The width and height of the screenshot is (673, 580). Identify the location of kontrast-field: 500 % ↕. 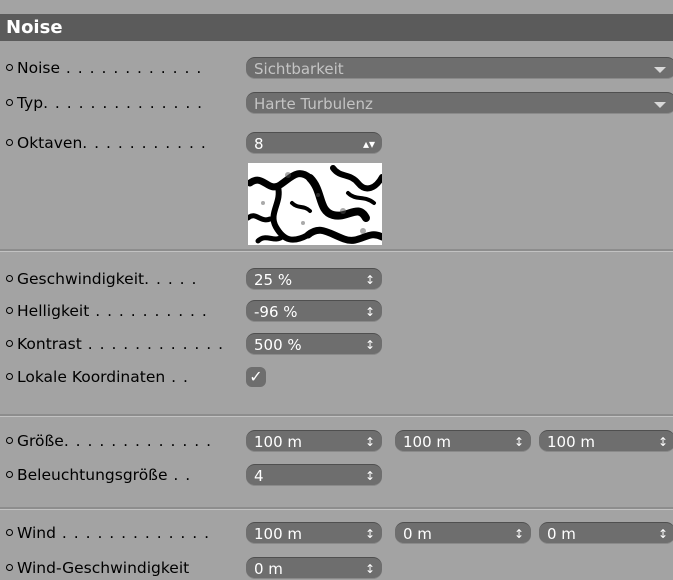
(314, 344).